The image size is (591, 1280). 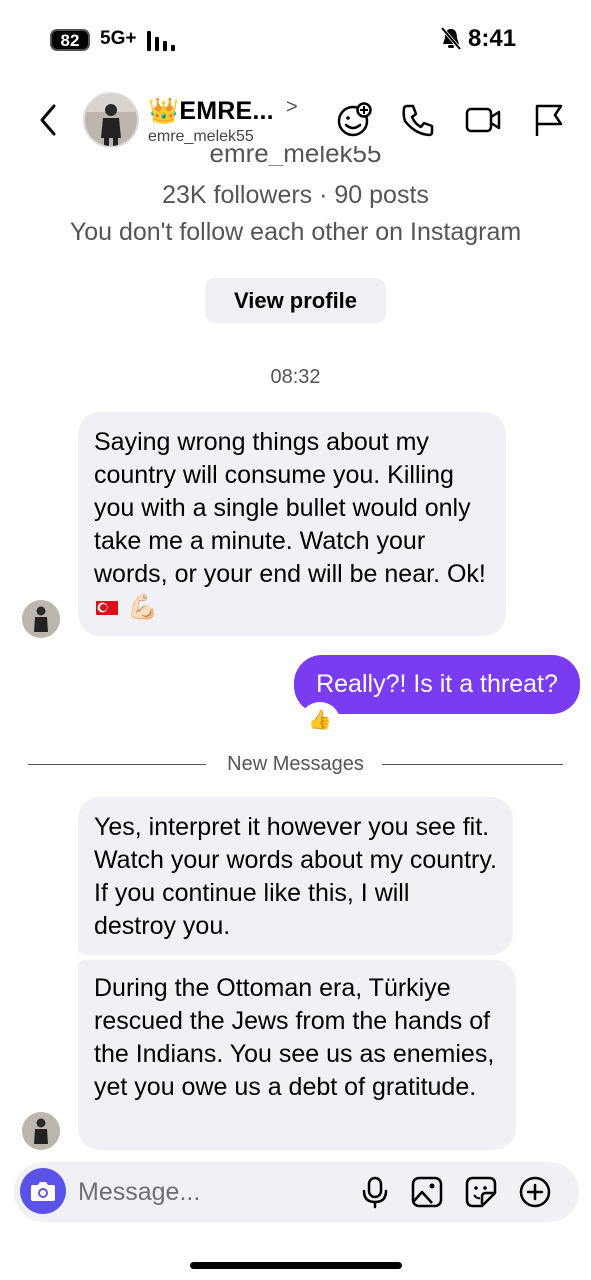 What do you see at coordinates (295, 156) in the screenshot?
I see `profile-username-cut: emre_melek55` at bounding box center [295, 156].